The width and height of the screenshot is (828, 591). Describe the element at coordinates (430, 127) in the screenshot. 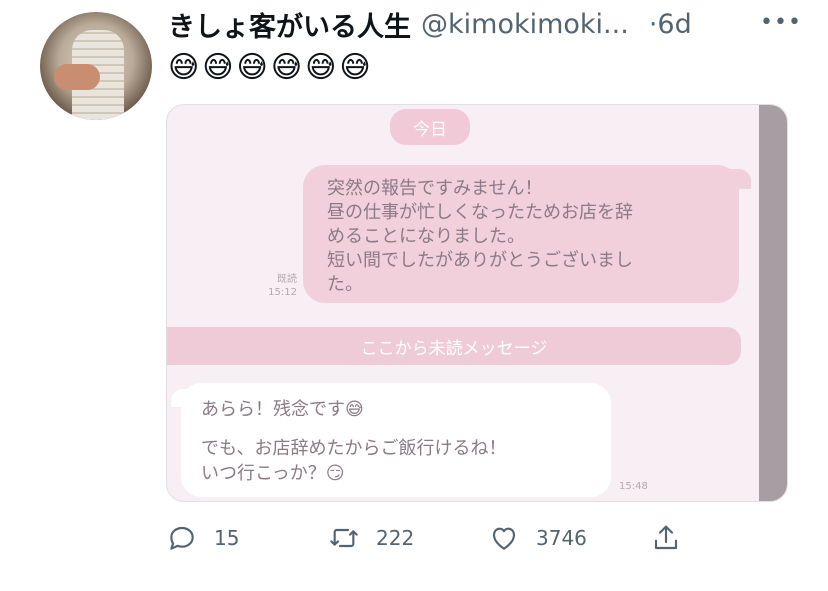

I see `chat-date-label: 今日` at that location.